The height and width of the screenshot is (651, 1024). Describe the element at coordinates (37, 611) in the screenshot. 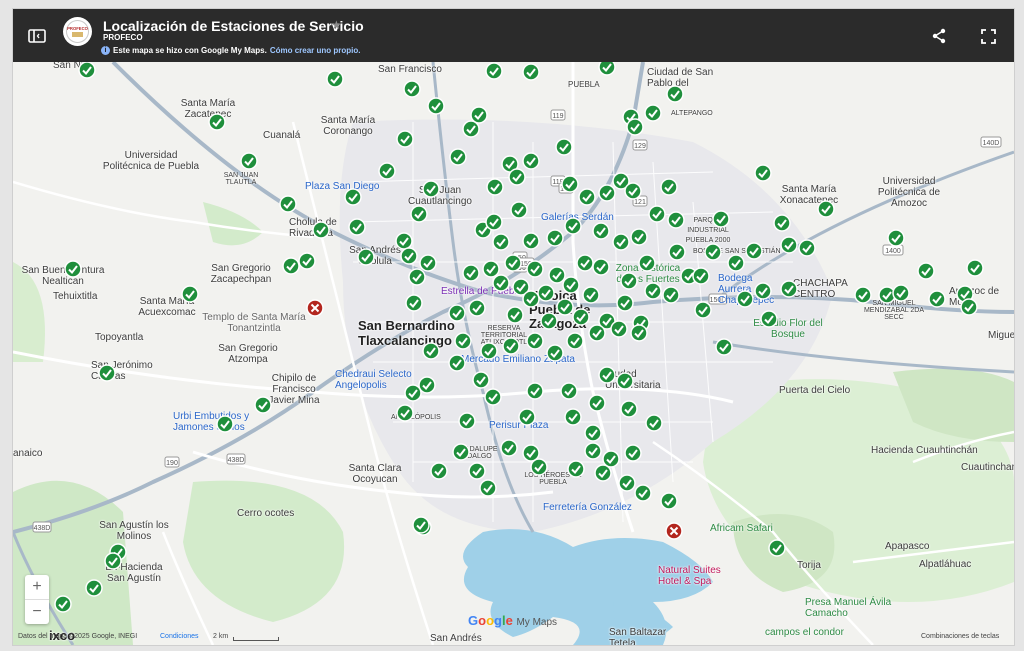

I see `zoom-out-button: −` at that location.